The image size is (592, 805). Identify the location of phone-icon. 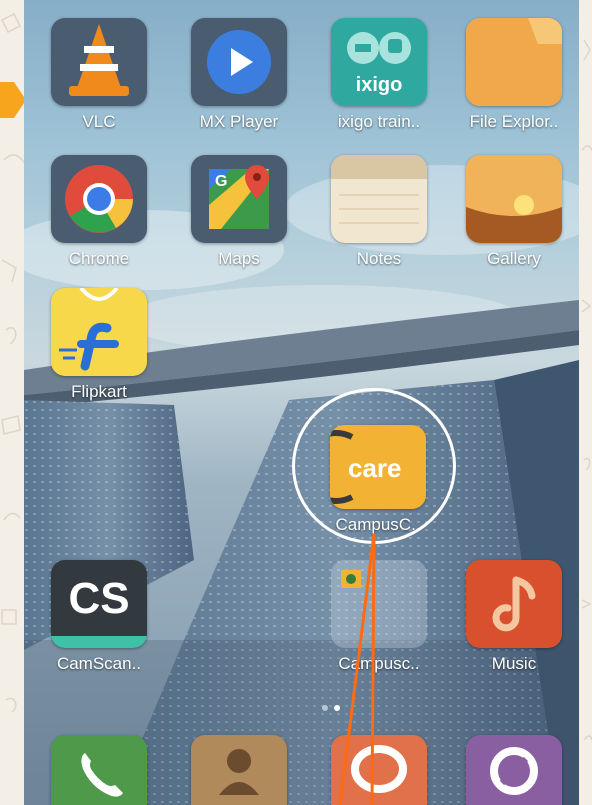
(99, 770).